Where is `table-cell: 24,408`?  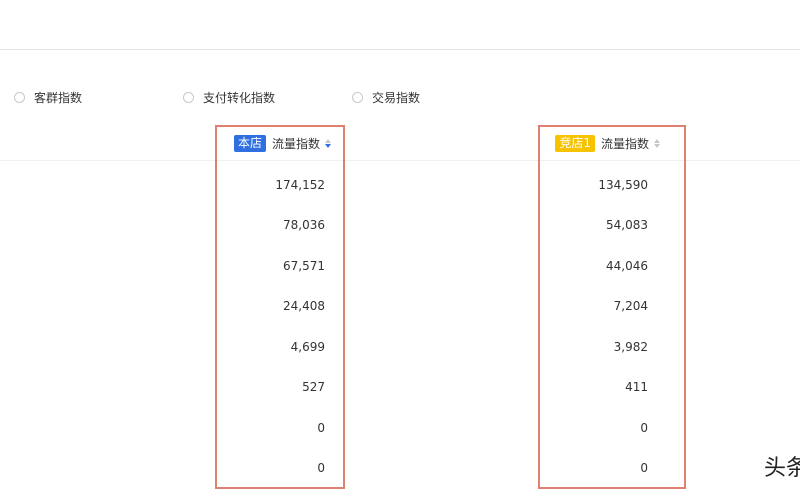 table-cell: 24,408 is located at coordinates (304, 306).